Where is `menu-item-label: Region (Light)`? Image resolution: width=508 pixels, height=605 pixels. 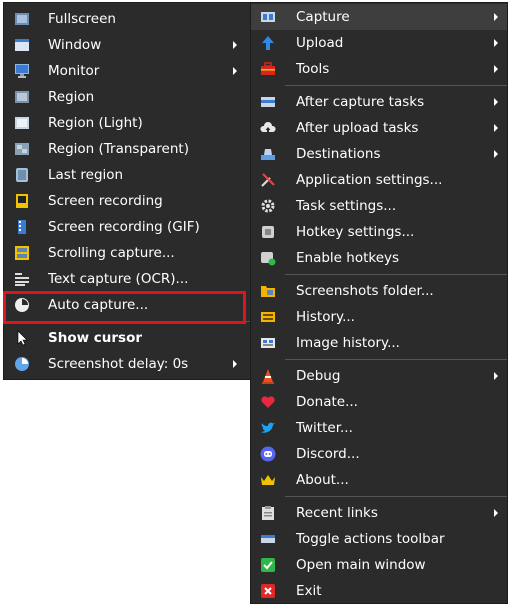
menu-item-label: Region (Light) is located at coordinates (95, 123).